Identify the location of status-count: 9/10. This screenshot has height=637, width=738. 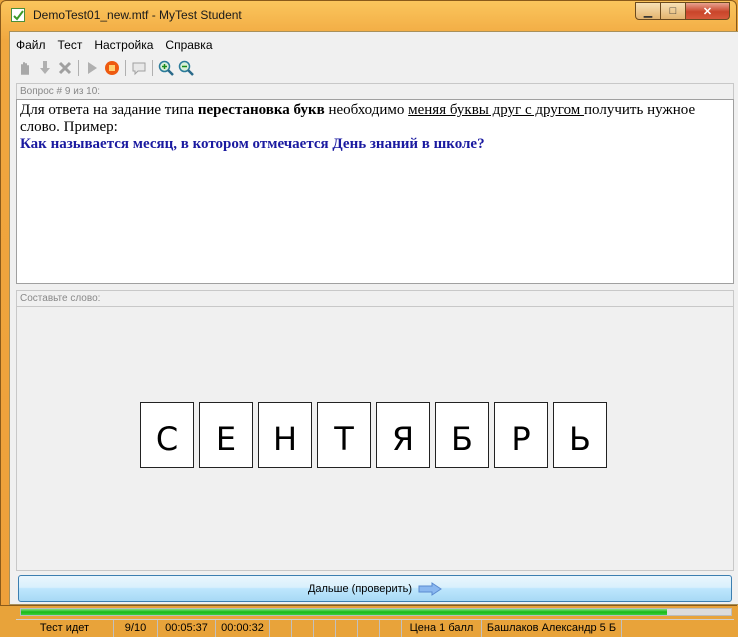
(136, 628).